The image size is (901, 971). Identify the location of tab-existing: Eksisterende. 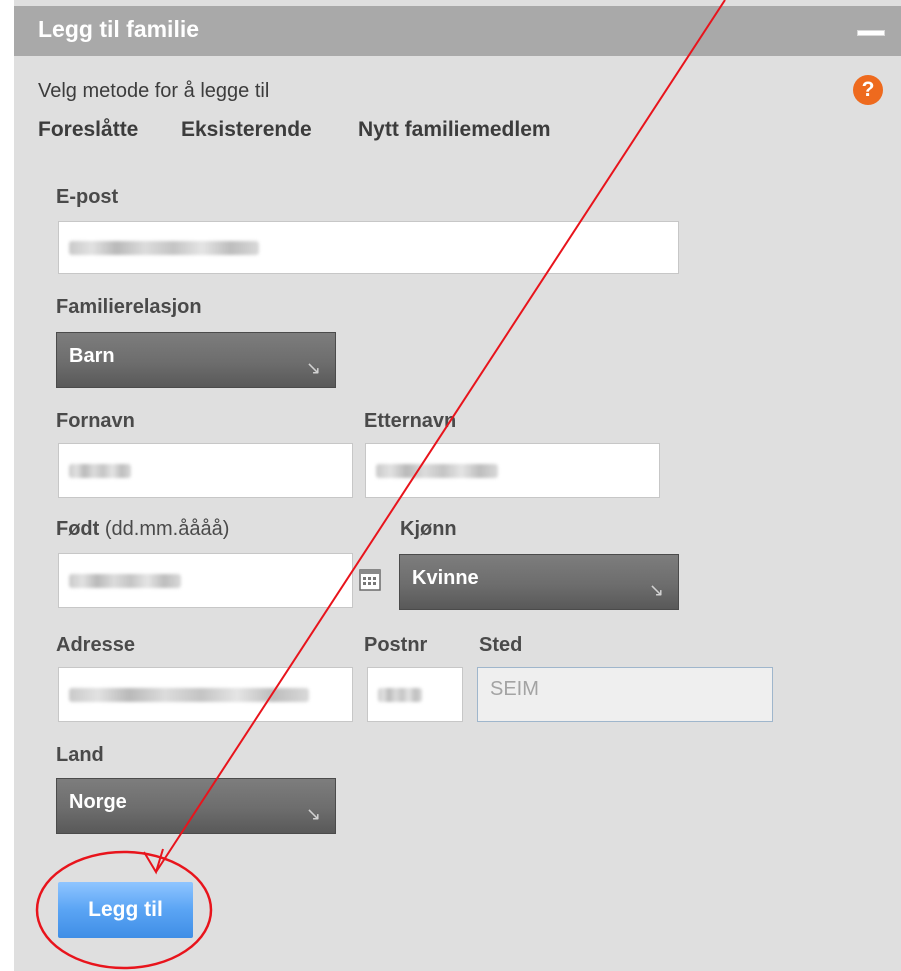
(246, 130).